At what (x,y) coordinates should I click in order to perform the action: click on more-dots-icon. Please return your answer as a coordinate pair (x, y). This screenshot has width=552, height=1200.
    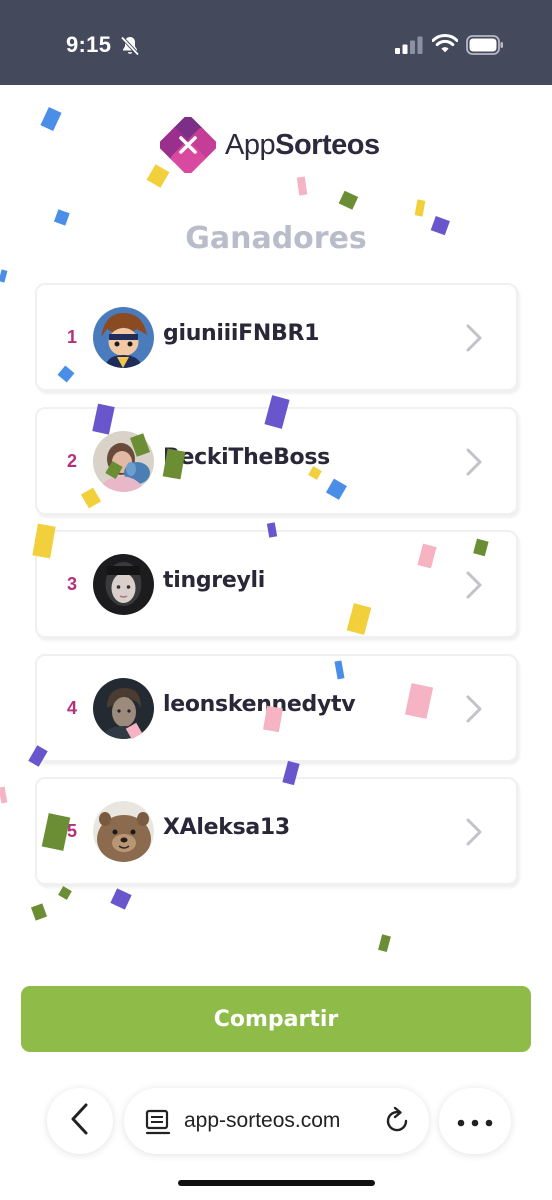
    Looking at the image, I should click on (475, 1121).